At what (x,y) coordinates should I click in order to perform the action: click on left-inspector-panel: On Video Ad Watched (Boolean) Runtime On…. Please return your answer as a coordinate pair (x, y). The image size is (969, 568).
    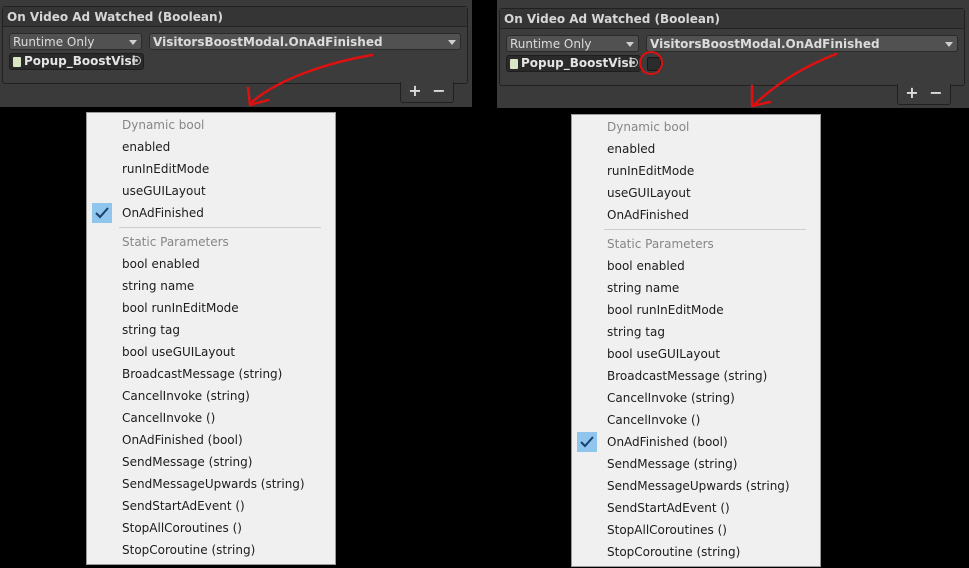
    Looking at the image, I should click on (236, 53).